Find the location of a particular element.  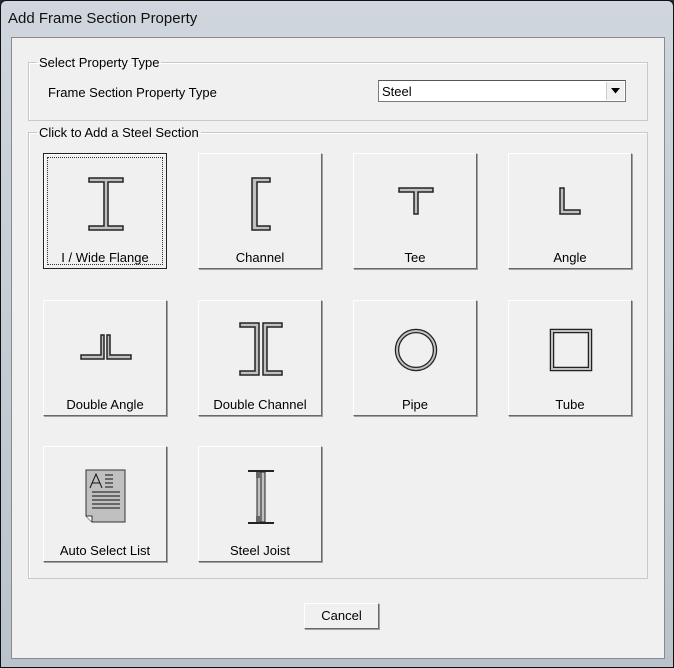

tee-button: Tee is located at coordinates (415, 211).